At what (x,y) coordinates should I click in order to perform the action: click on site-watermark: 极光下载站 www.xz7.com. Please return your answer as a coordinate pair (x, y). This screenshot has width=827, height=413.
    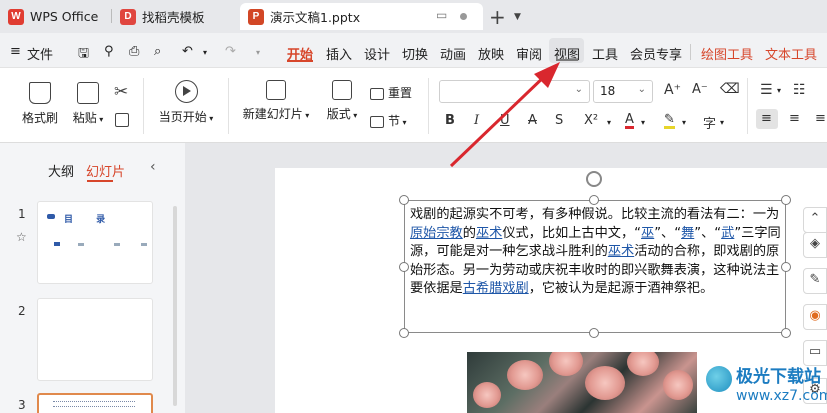
    Looking at the image, I should click on (766, 387).